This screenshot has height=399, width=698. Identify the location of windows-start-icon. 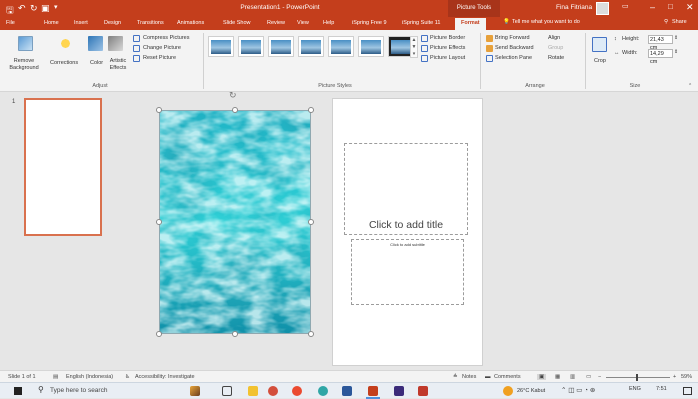
(18, 391).